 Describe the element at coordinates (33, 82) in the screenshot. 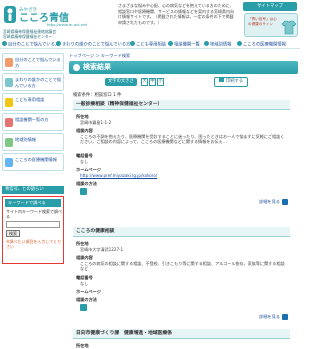

I see `sidebar-item-others: まわりの誰かのことで悩んでいる方` at that location.